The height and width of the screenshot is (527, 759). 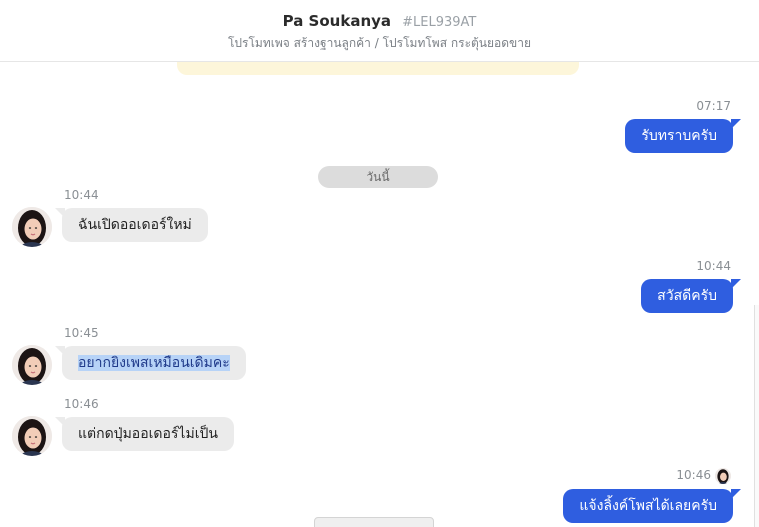 I want to click on incoming-message-bubble: ฉันเปิดออเดอร์ใหม่, so click(x=131, y=225).